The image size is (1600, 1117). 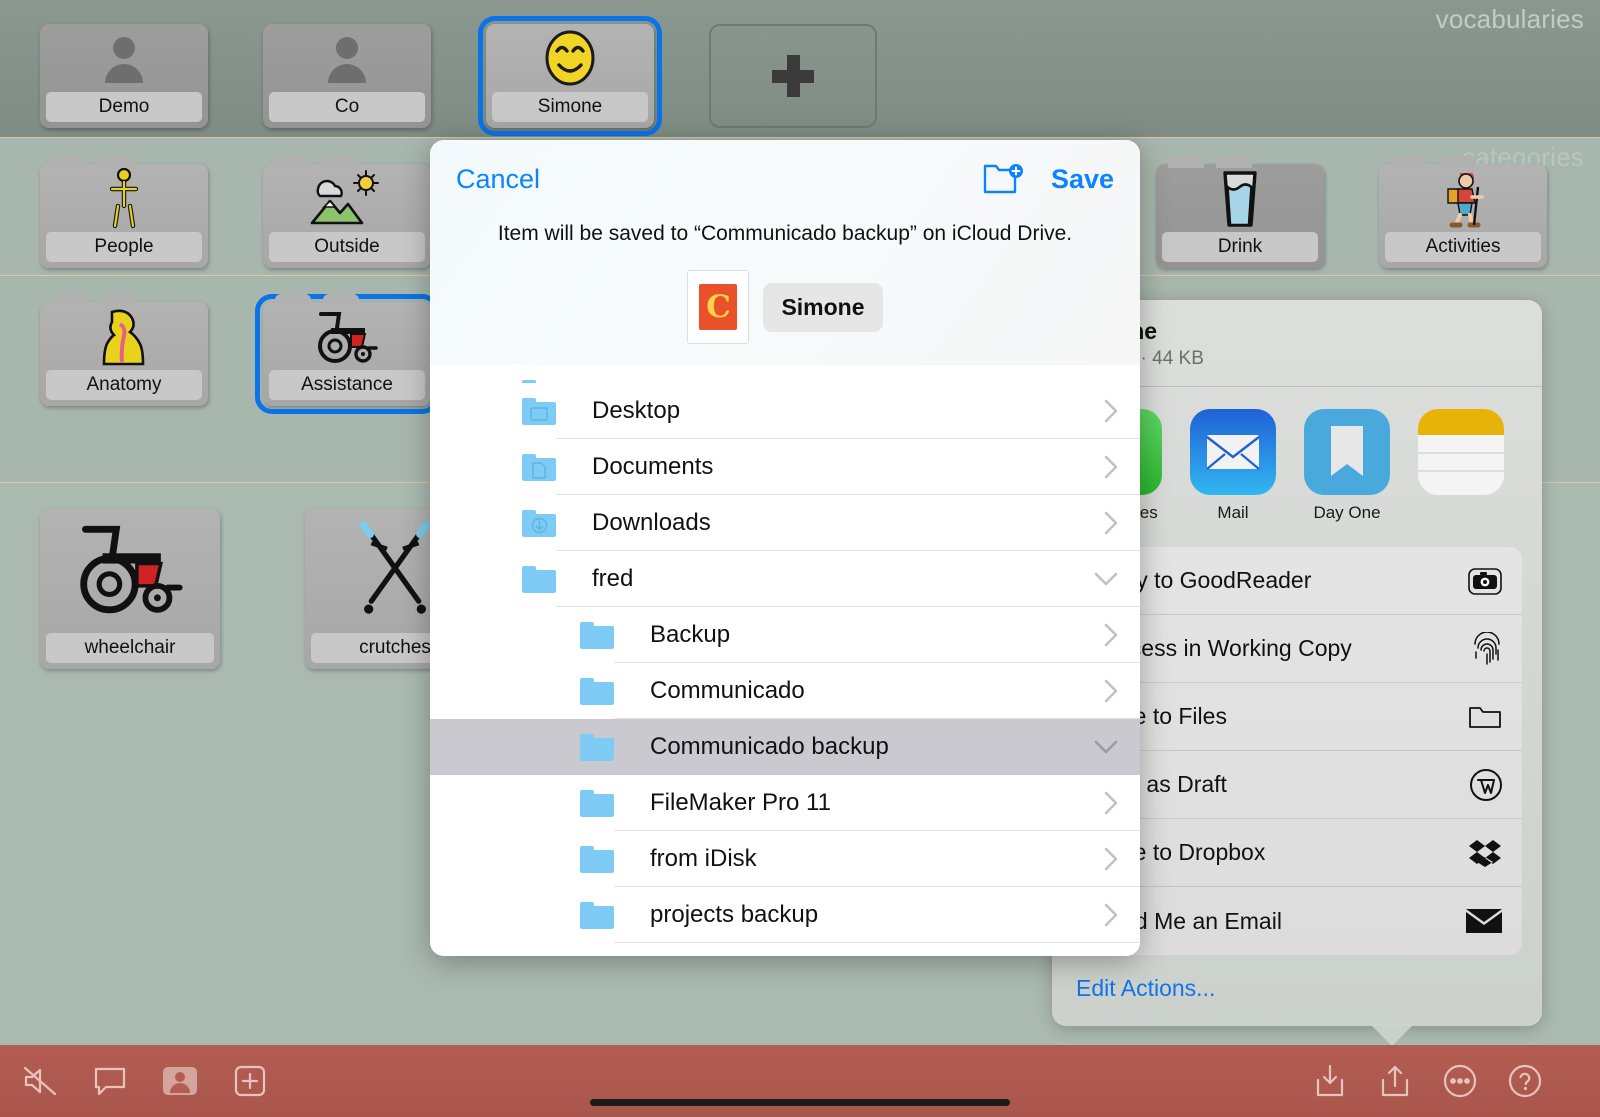 What do you see at coordinates (740, 802) in the screenshot?
I see `file-name: FileMaker Pro 11` at bounding box center [740, 802].